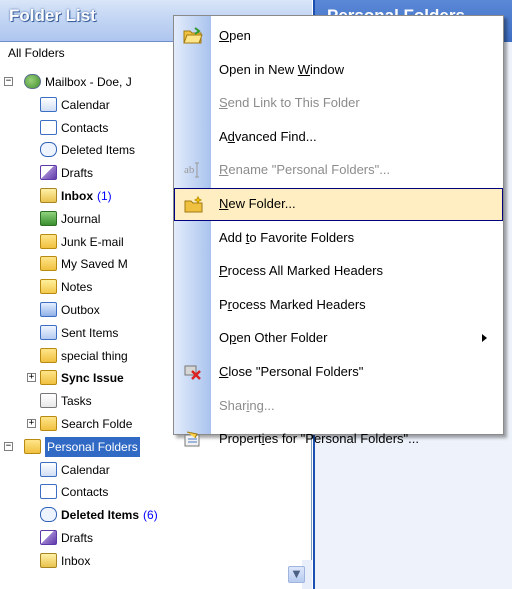 This screenshot has height=589, width=512. What do you see at coordinates (80, 310) in the screenshot?
I see `folder-tree-item-label: Outbox` at bounding box center [80, 310].